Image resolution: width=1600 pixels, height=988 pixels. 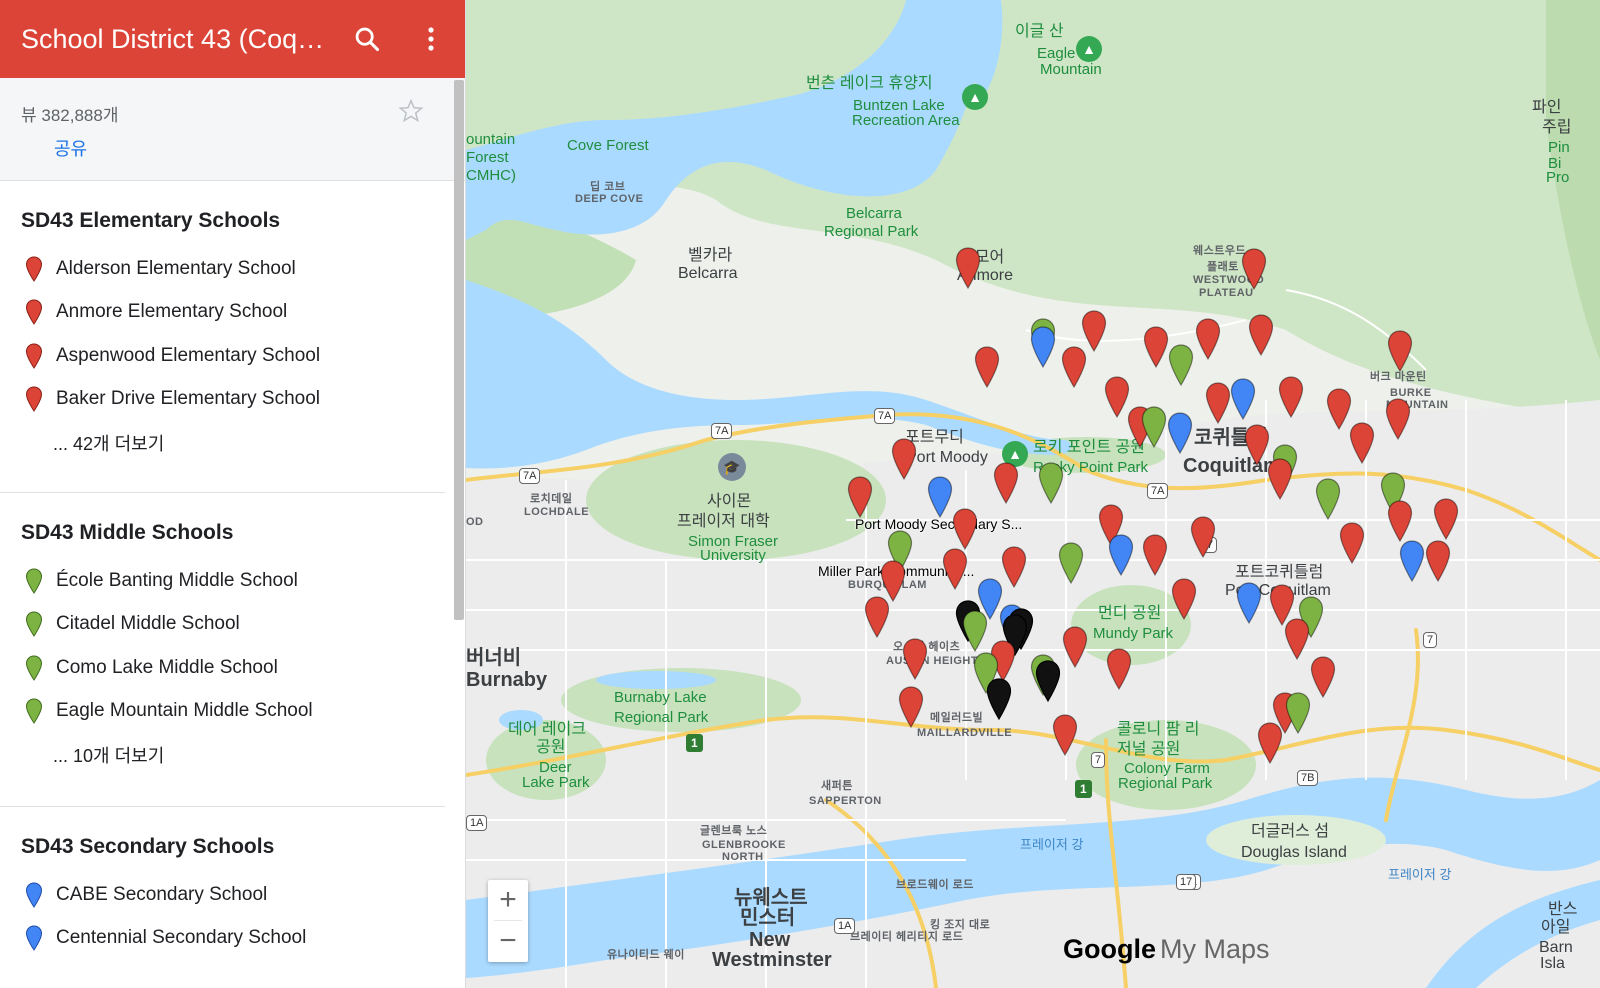 What do you see at coordinates (1223, 267) in the screenshot?
I see `map-place-label: 플래토` at bounding box center [1223, 267].